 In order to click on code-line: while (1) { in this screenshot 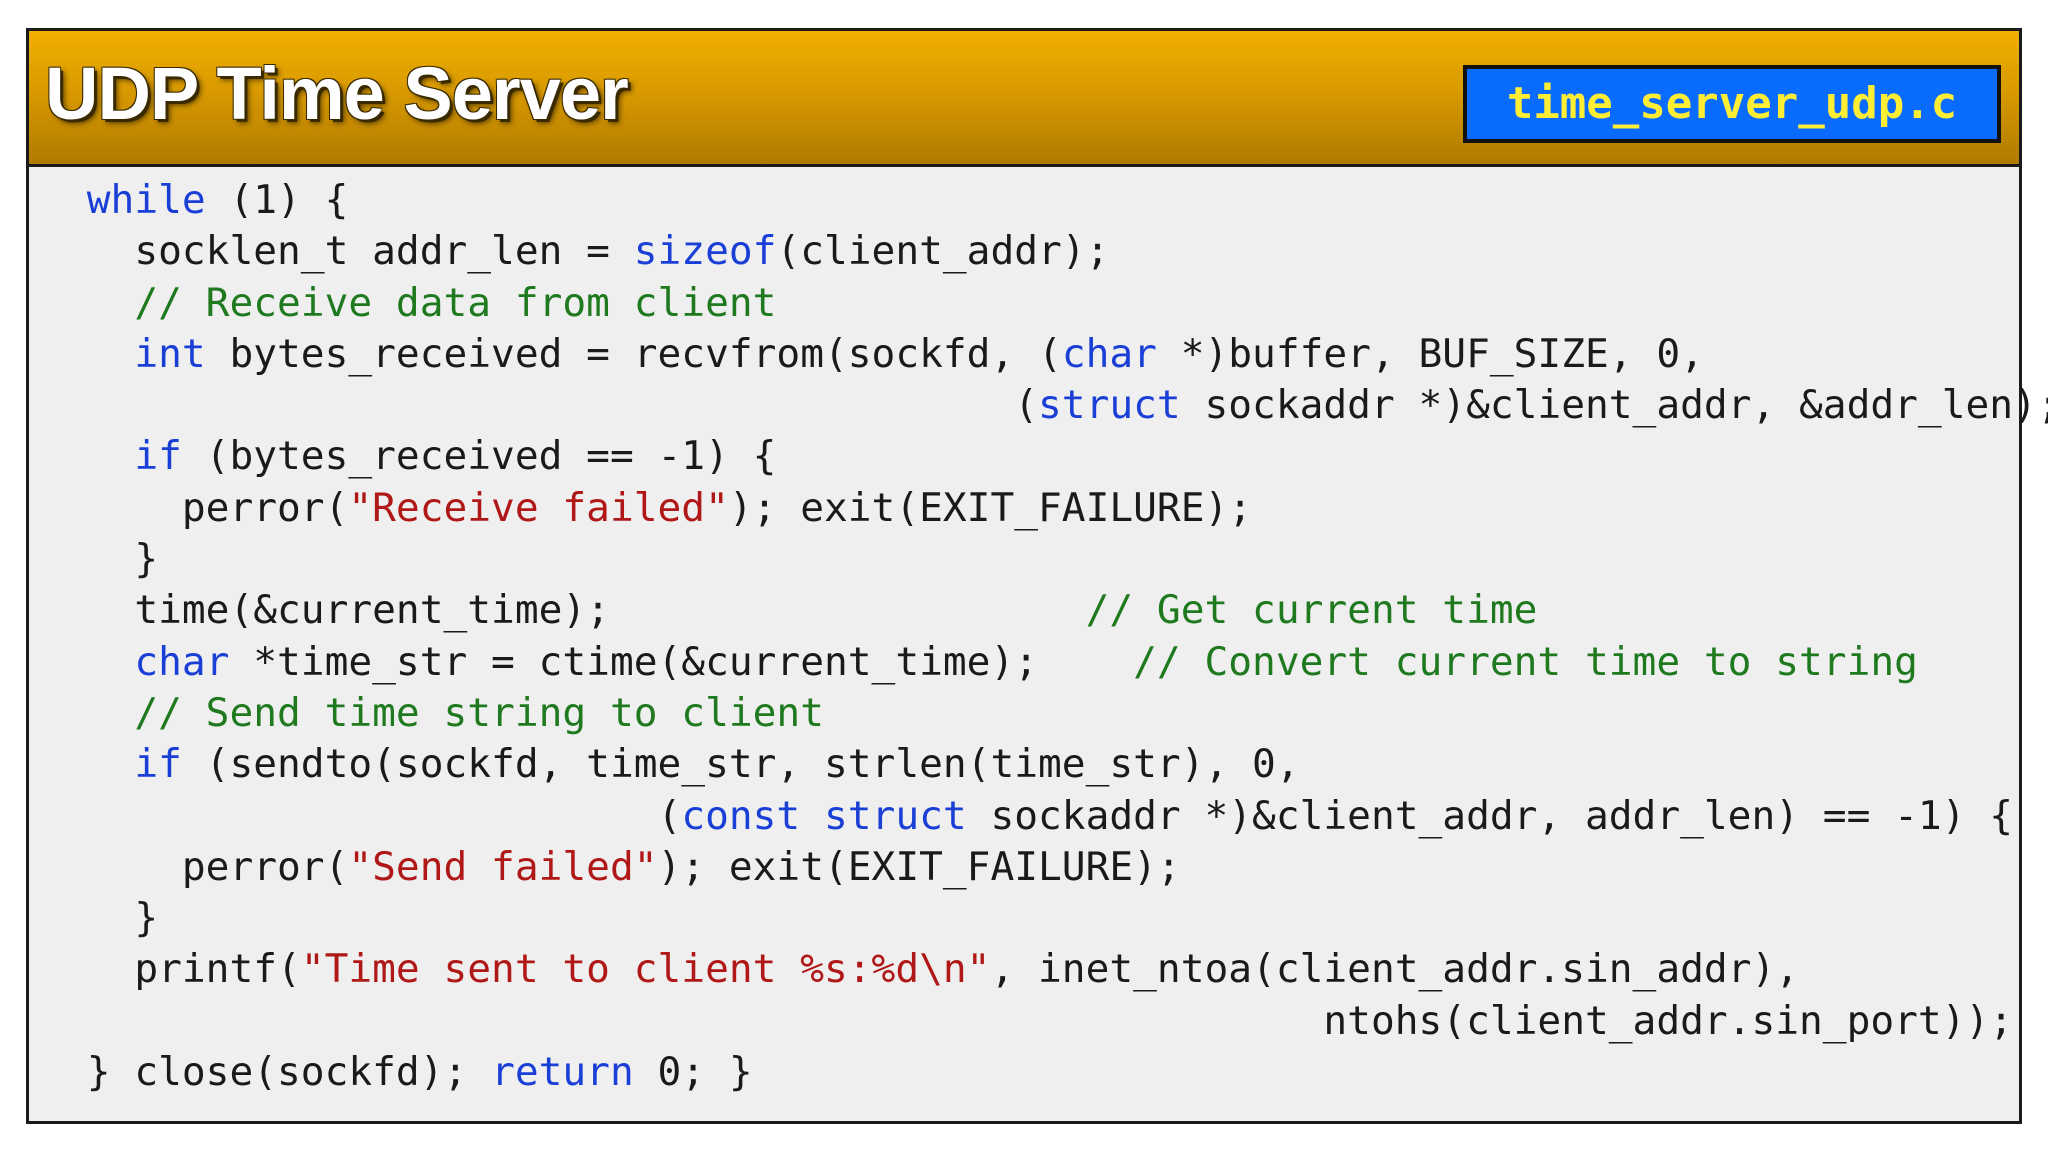, I will do `click(1055, 200)`.